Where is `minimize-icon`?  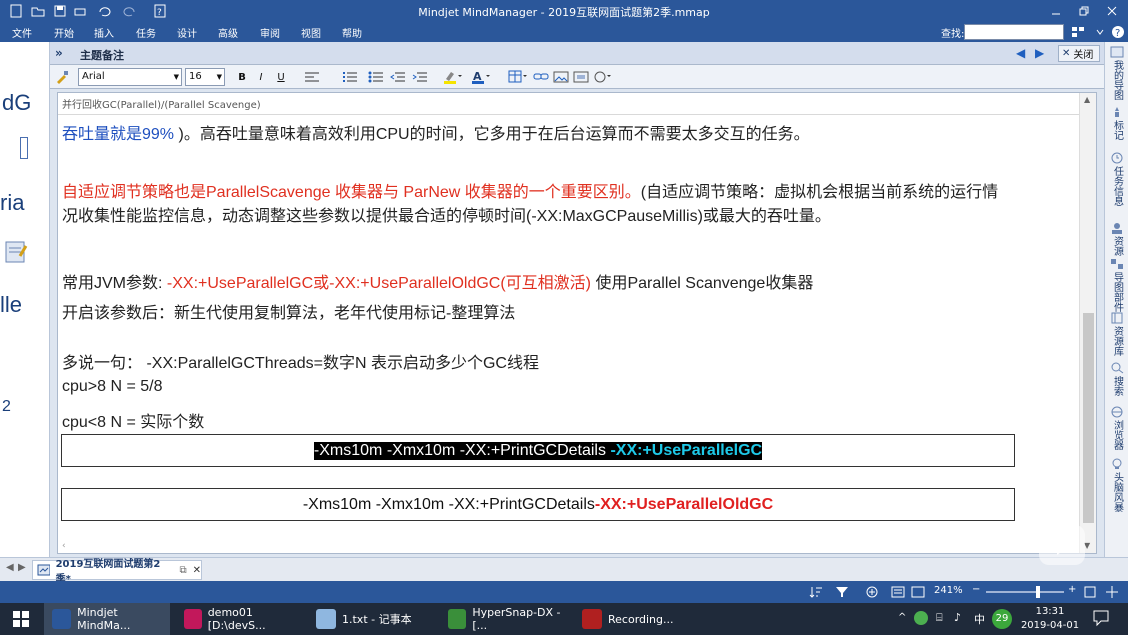
minimize-icon is located at coordinates (1056, 11).